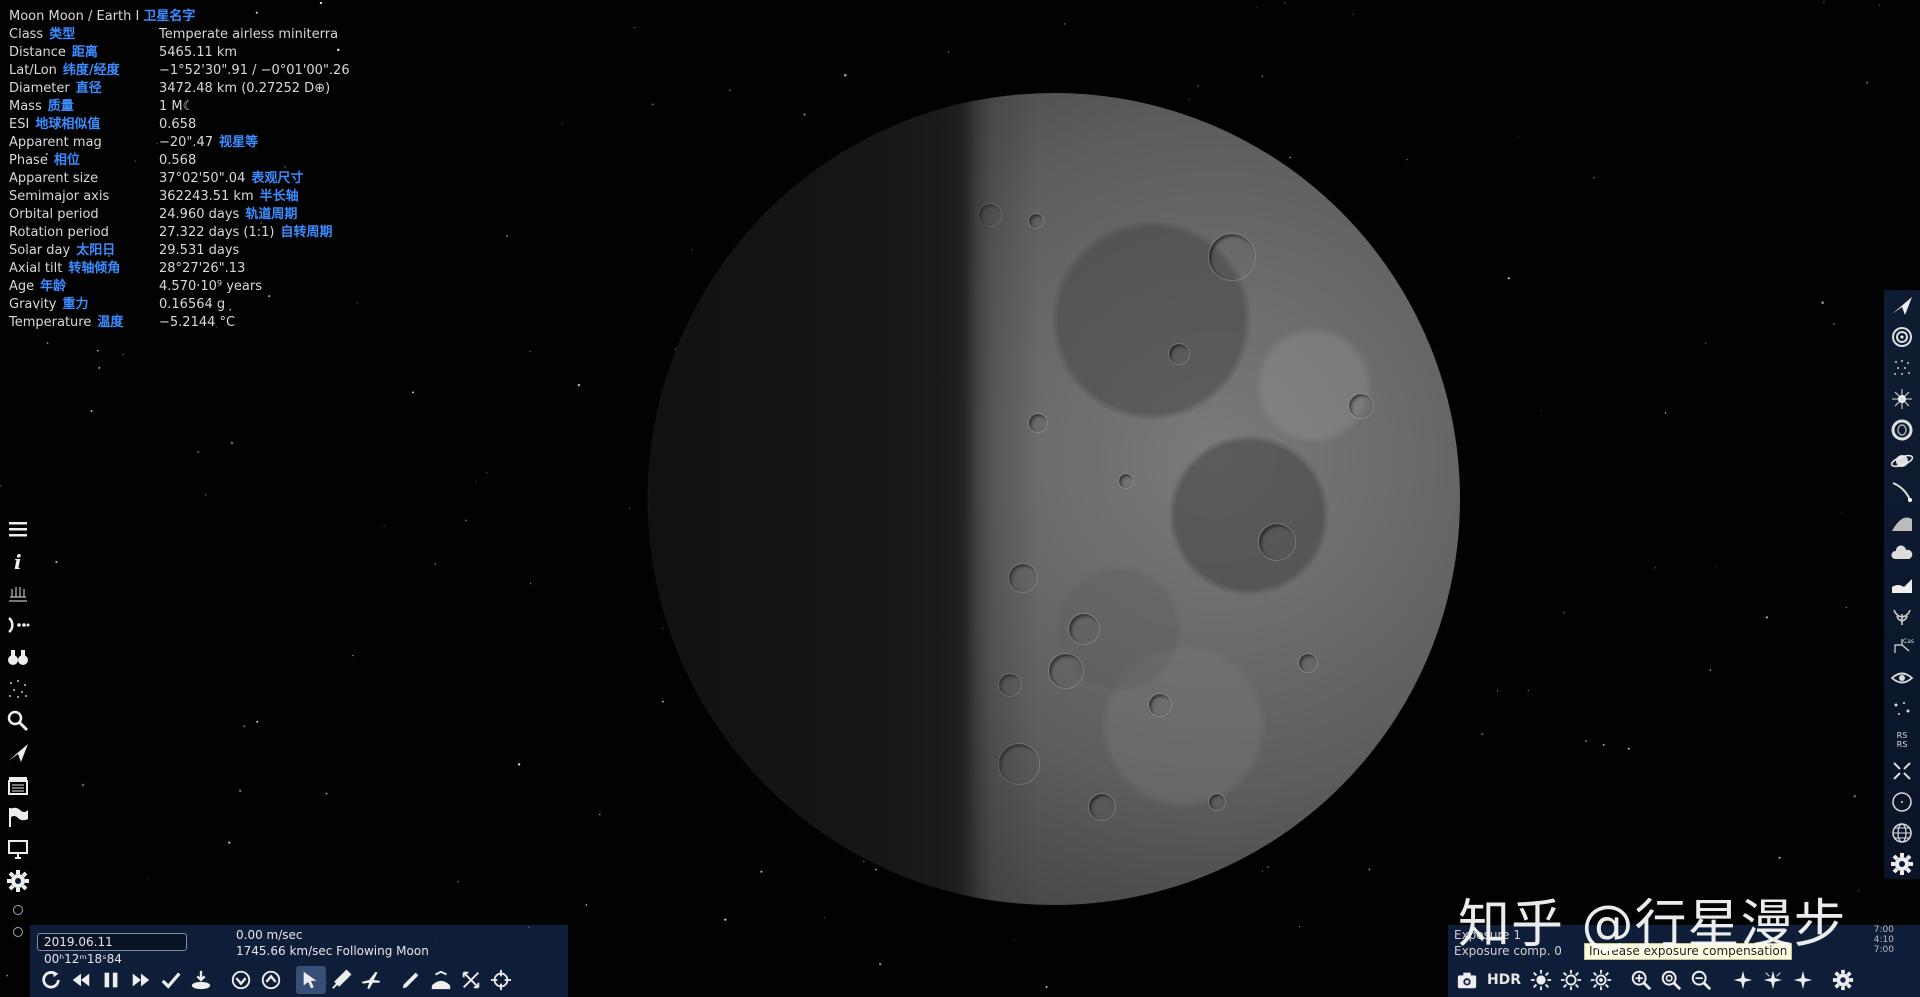  I want to click on ring-icon, so click(1902, 429).